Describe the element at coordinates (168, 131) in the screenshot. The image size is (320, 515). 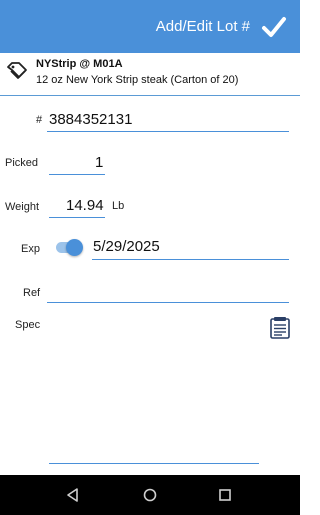
I see `lot-number-field` at that location.